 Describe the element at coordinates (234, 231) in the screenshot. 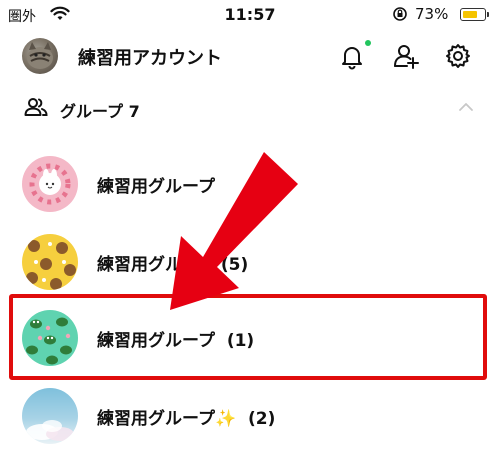

I see `pointer-arrow` at that location.